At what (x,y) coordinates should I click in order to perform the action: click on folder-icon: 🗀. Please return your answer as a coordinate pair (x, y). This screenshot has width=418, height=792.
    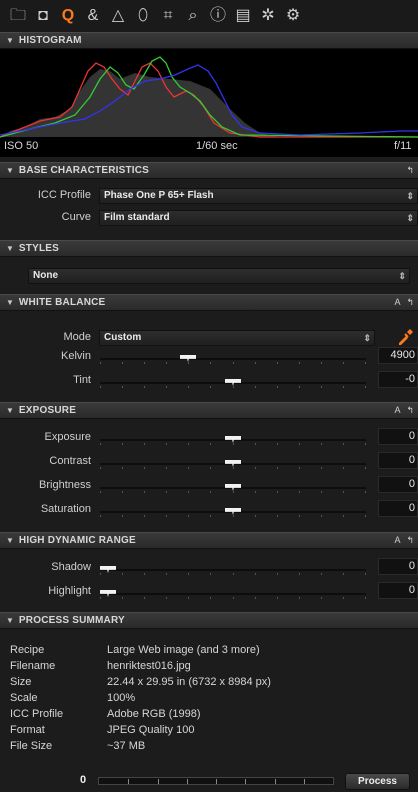
    Looking at the image, I should click on (18, 16).